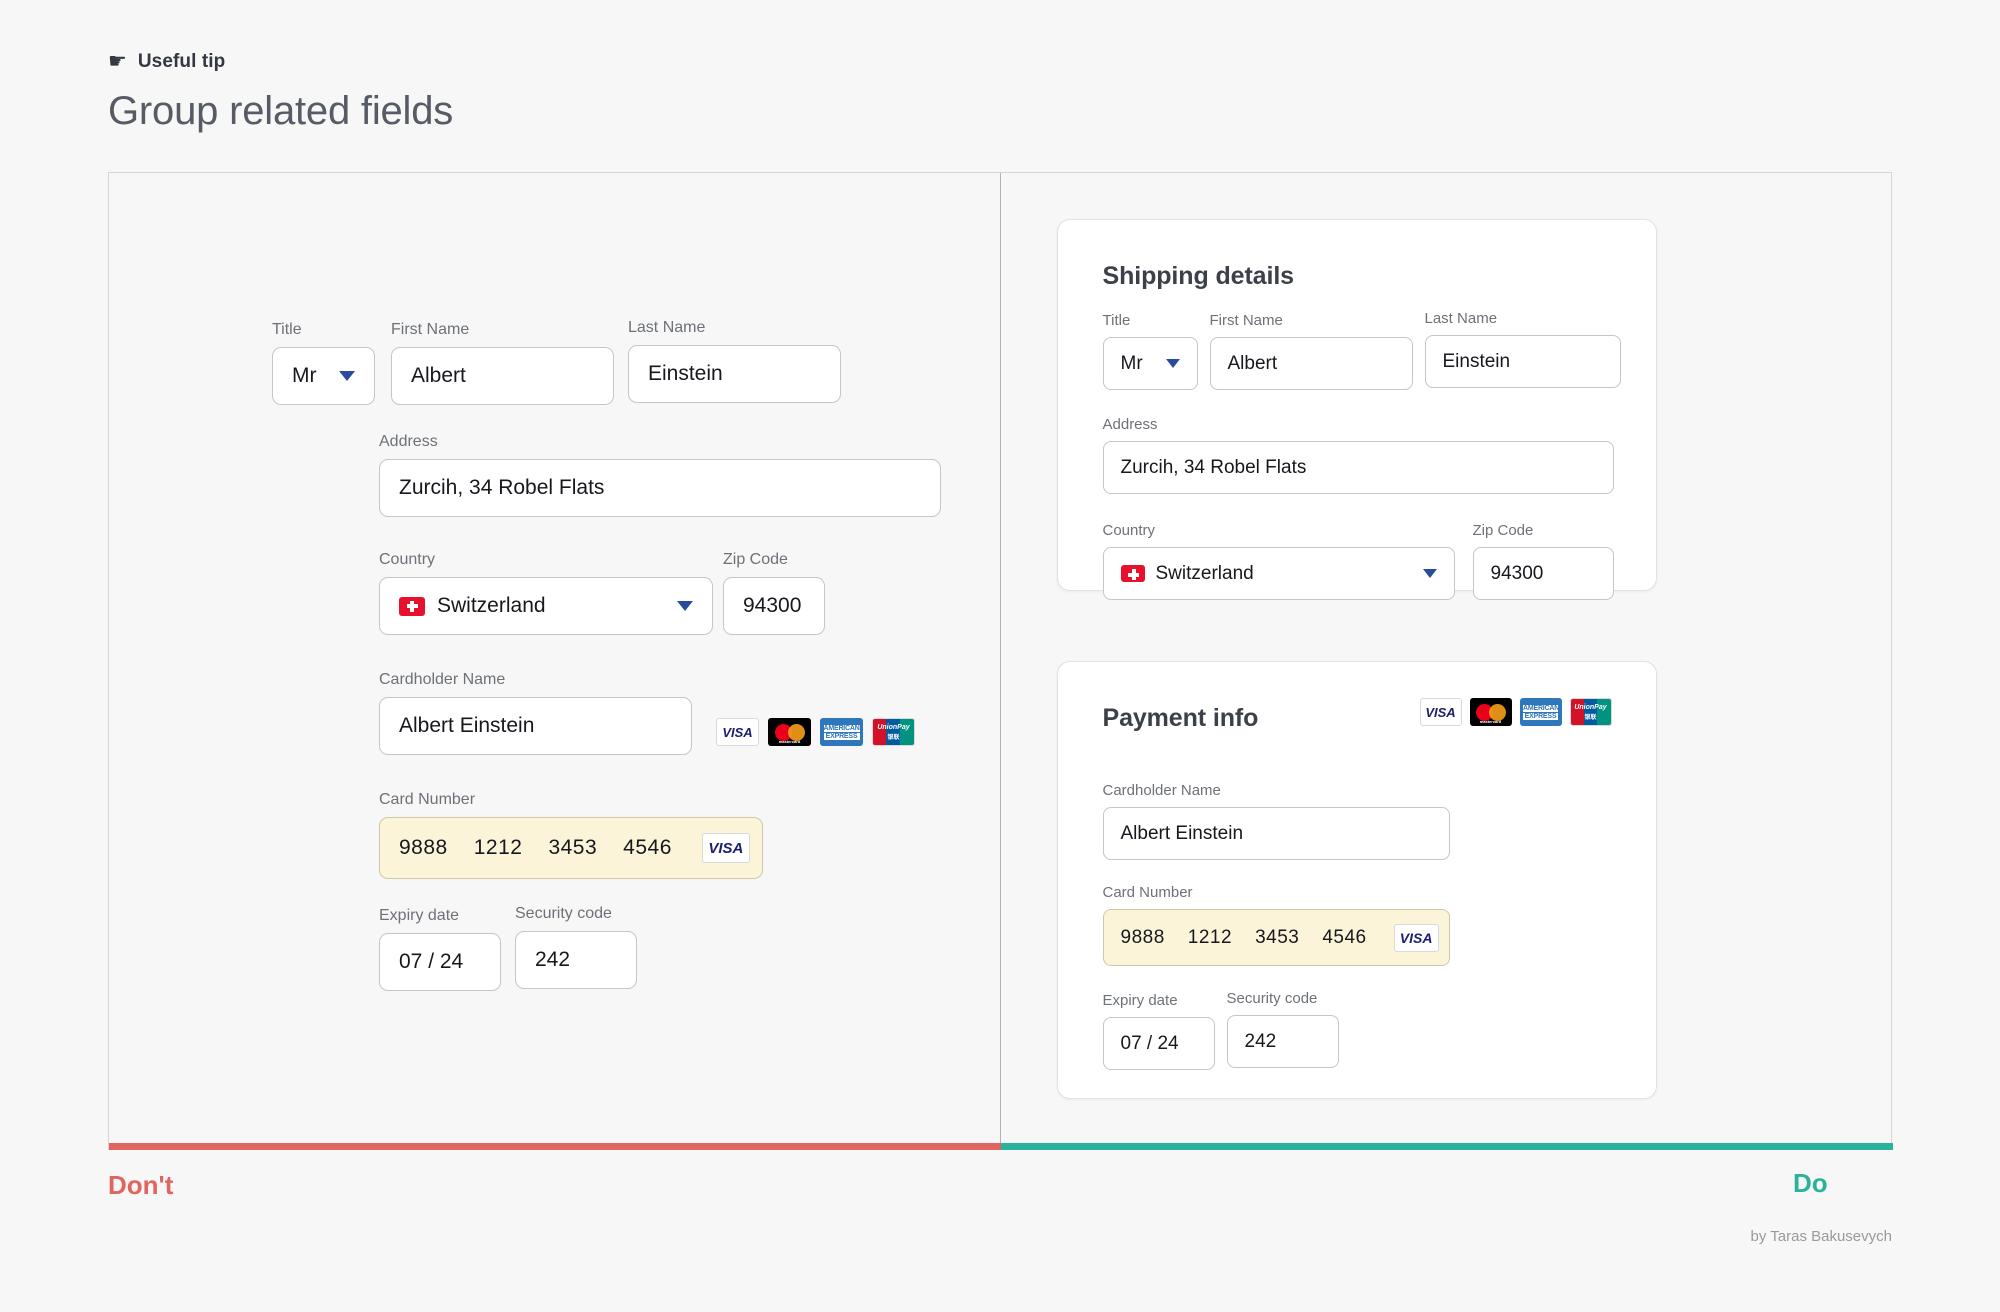  Describe the element at coordinates (553, 959) in the screenshot. I see `security-value: 242` at that location.